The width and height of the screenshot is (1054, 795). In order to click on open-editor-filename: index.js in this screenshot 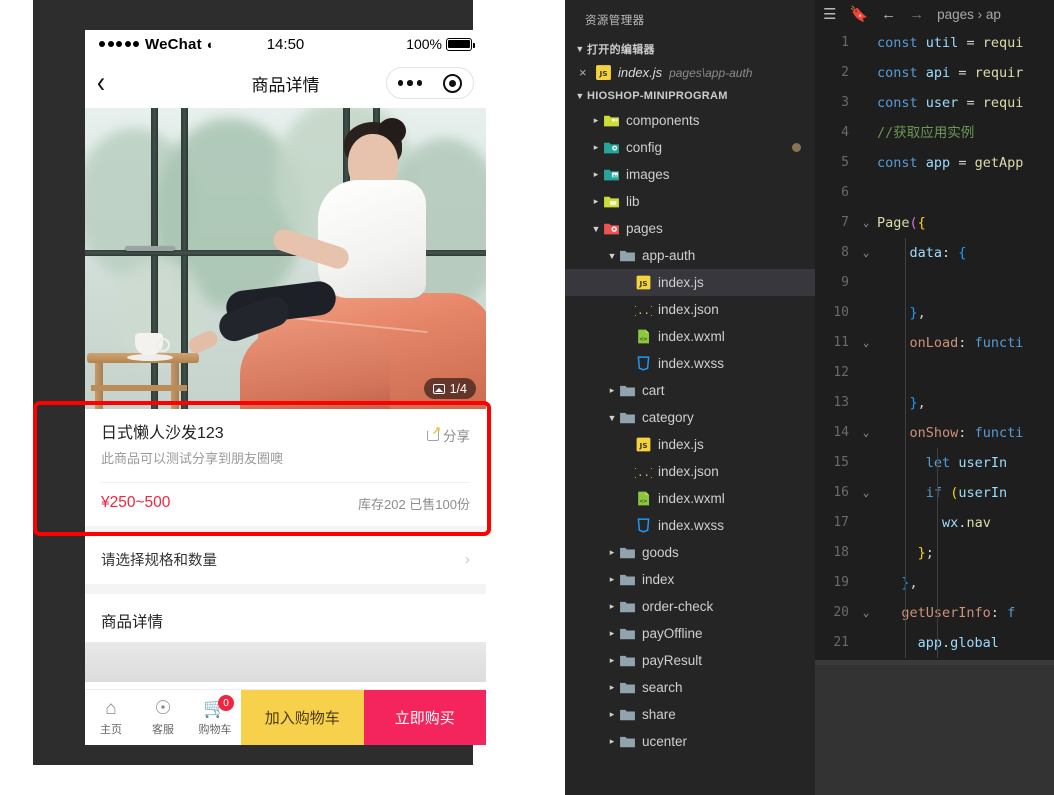, I will do `click(640, 72)`.